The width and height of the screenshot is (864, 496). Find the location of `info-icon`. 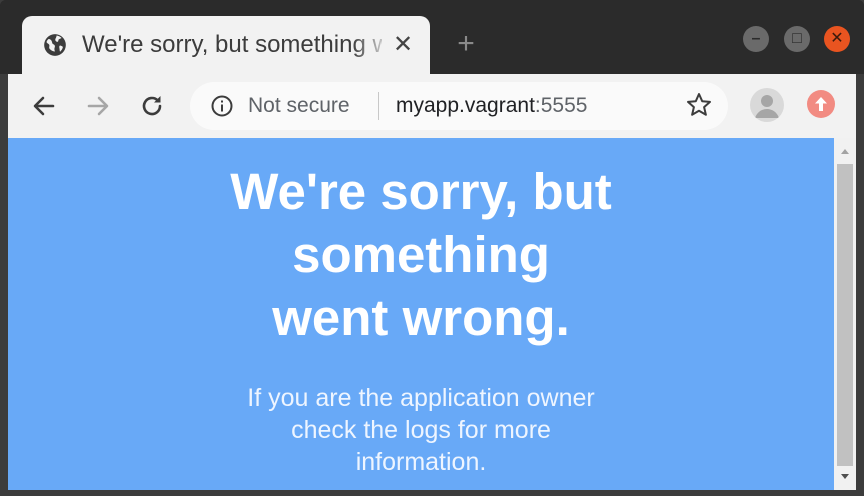

info-icon is located at coordinates (222, 106).